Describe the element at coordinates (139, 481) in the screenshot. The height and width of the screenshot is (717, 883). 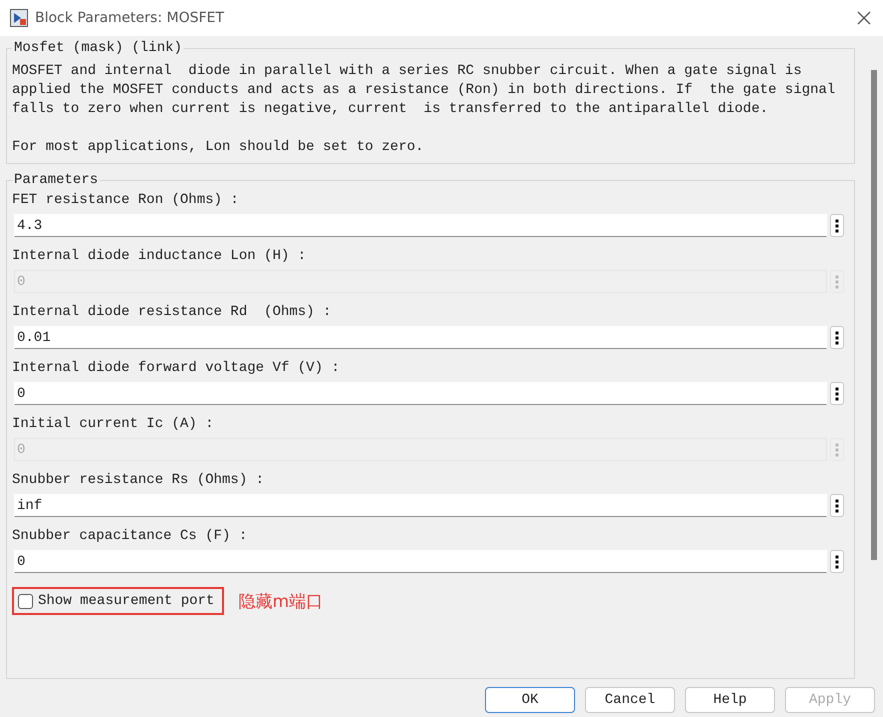
I see `parameter-label: Snubber resistance Rs (Ohms) :` at that location.